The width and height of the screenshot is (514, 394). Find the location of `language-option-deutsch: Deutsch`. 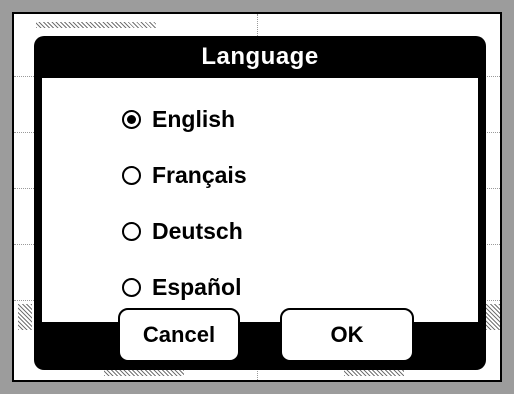

language-option-deutsch: Deutsch is located at coordinates (182, 231).